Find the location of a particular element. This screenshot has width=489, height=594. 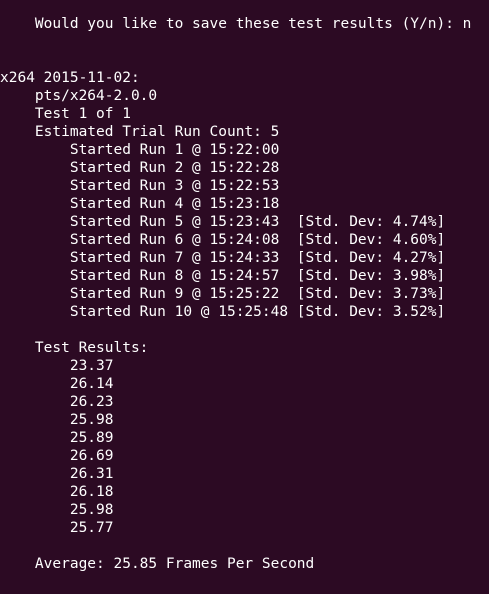

result-value: 26.69 is located at coordinates (57, 456).